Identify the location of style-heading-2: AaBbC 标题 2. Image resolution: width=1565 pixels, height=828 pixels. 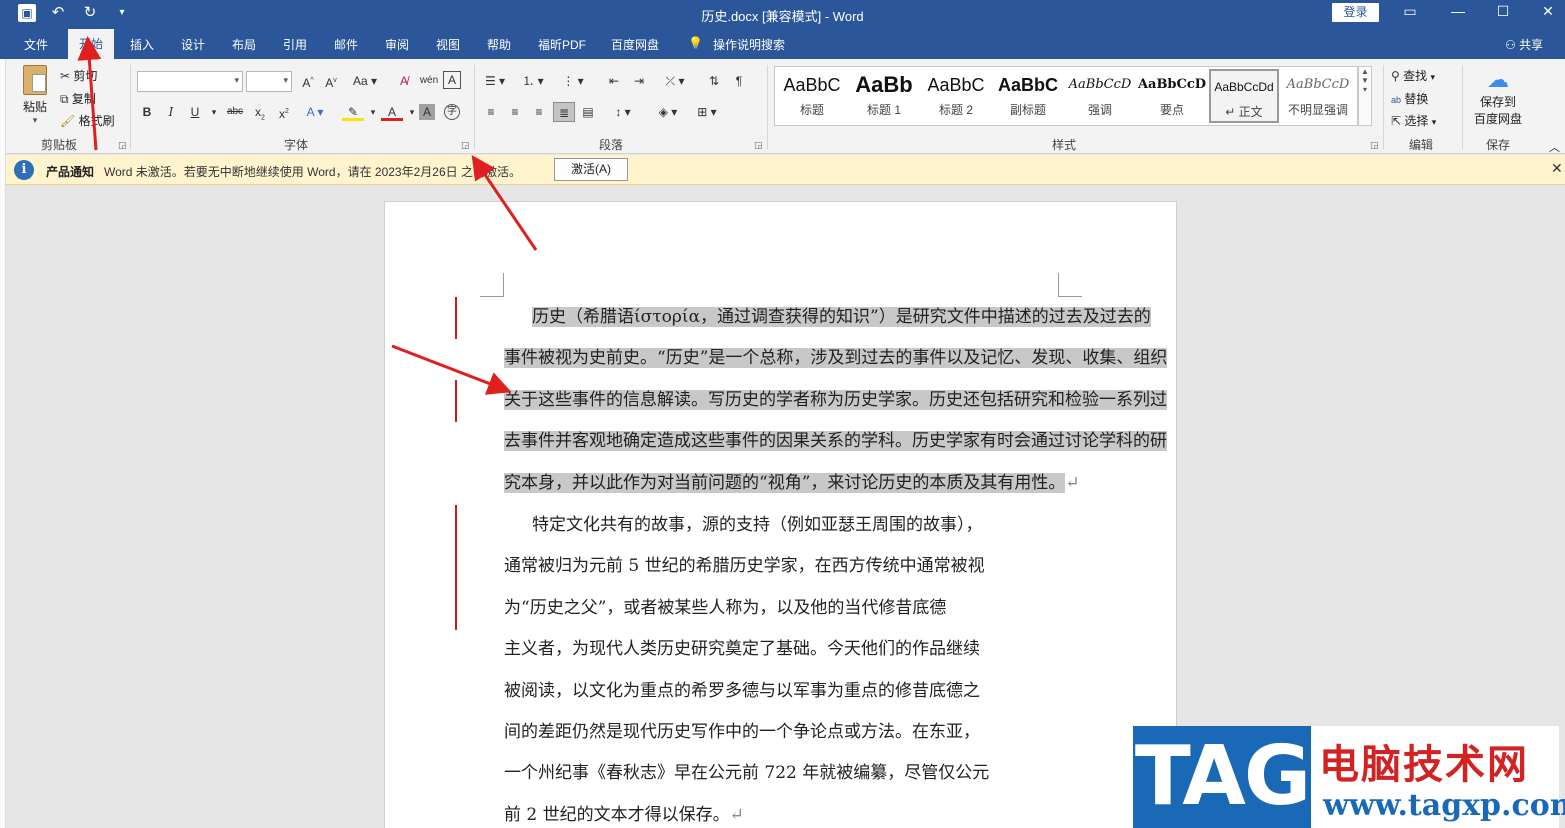
(956, 96).